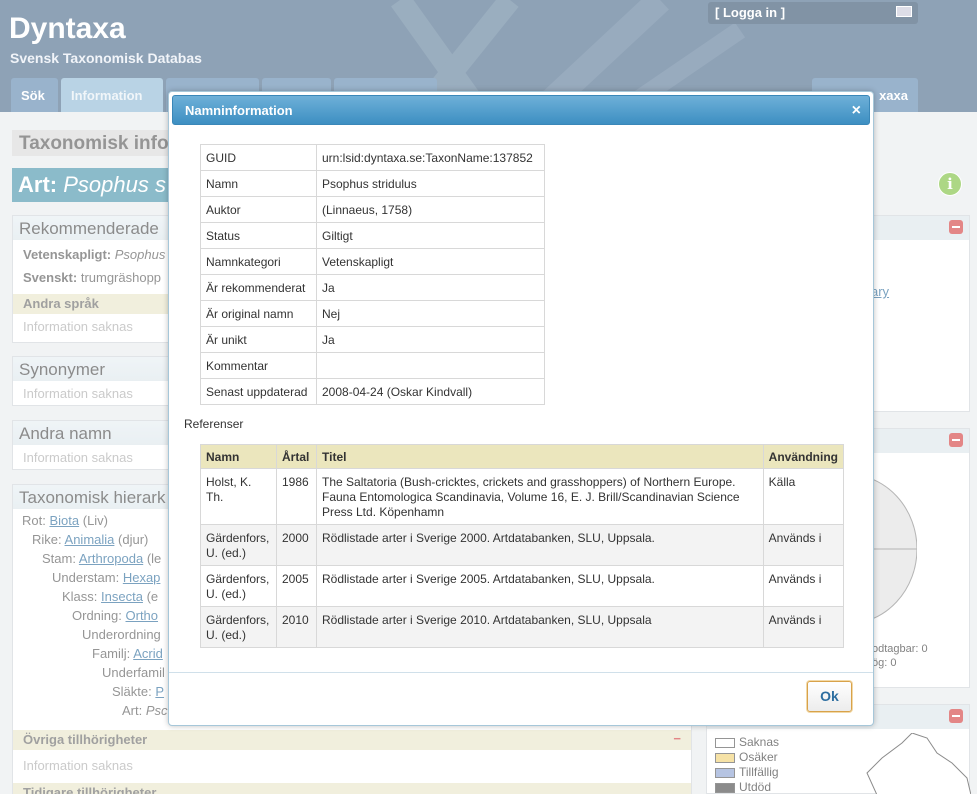 The height and width of the screenshot is (794, 977). I want to click on field-key: Auktor, so click(258, 209).